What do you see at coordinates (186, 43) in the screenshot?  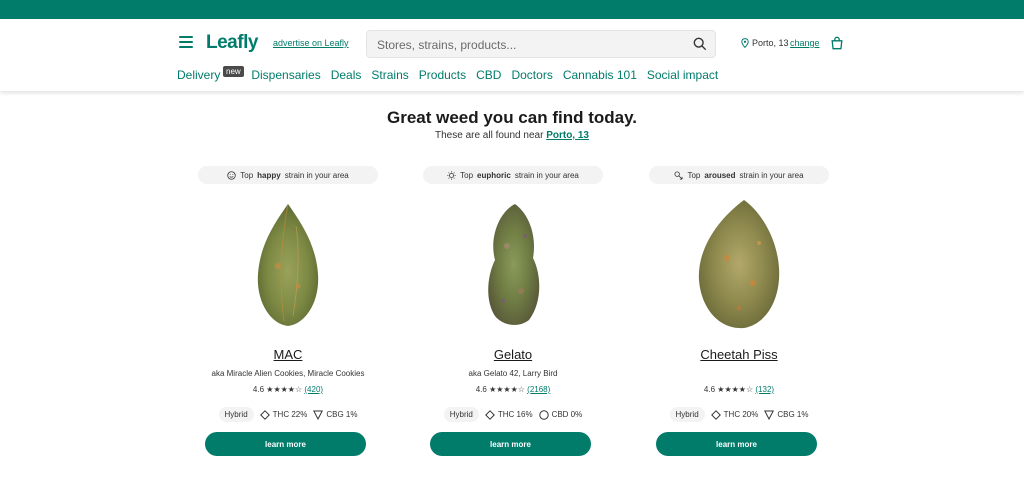 I see `menu-icon` at bounding box center [186, 43].